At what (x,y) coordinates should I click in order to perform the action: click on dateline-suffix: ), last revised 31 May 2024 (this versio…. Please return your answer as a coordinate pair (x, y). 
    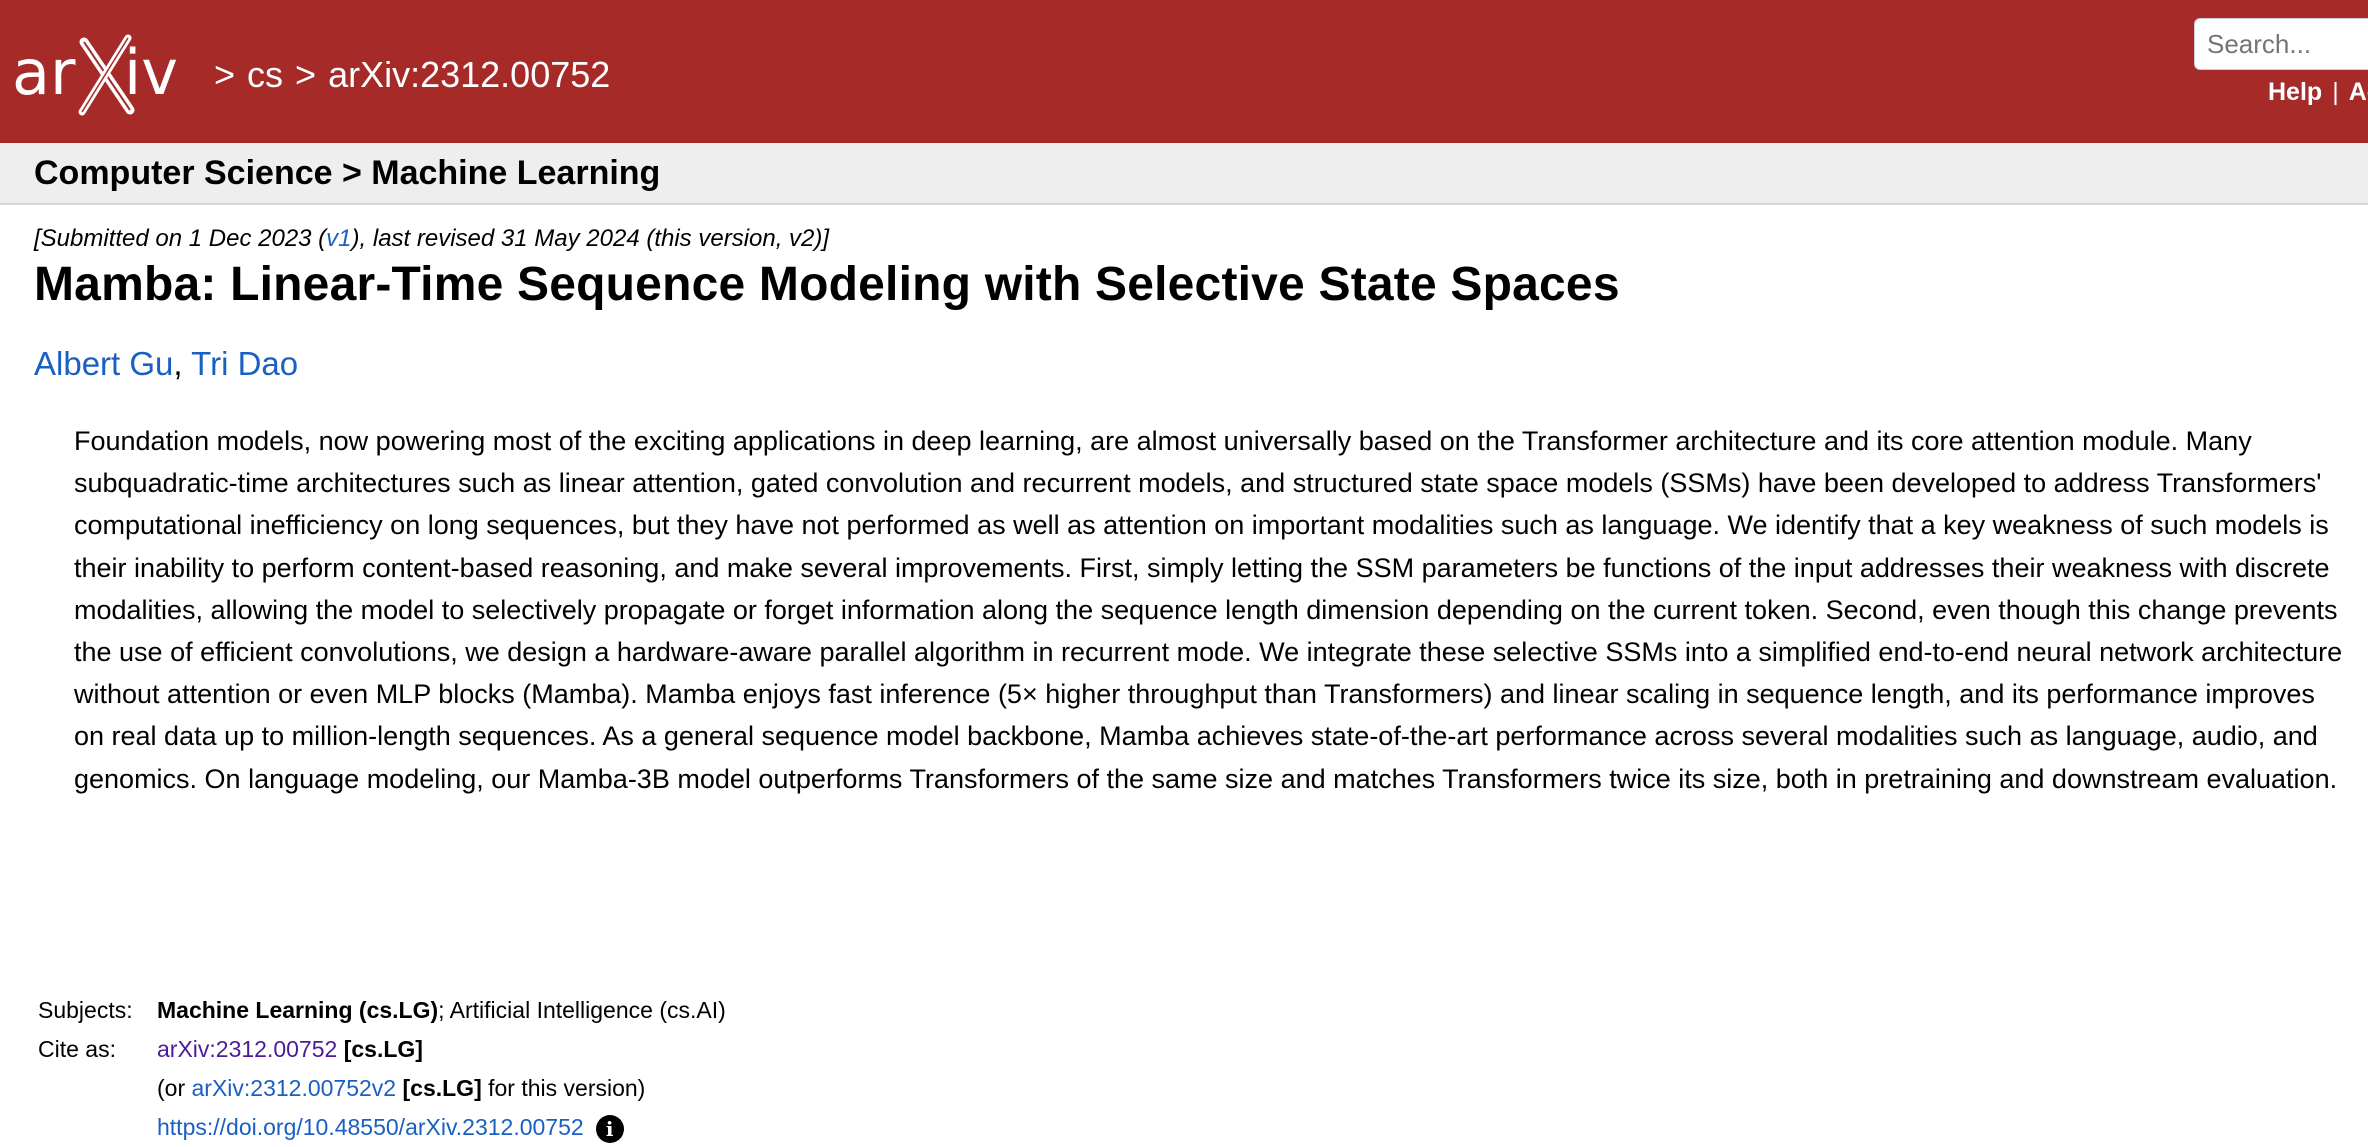
    Looking at the image, I should click on (590, 238).